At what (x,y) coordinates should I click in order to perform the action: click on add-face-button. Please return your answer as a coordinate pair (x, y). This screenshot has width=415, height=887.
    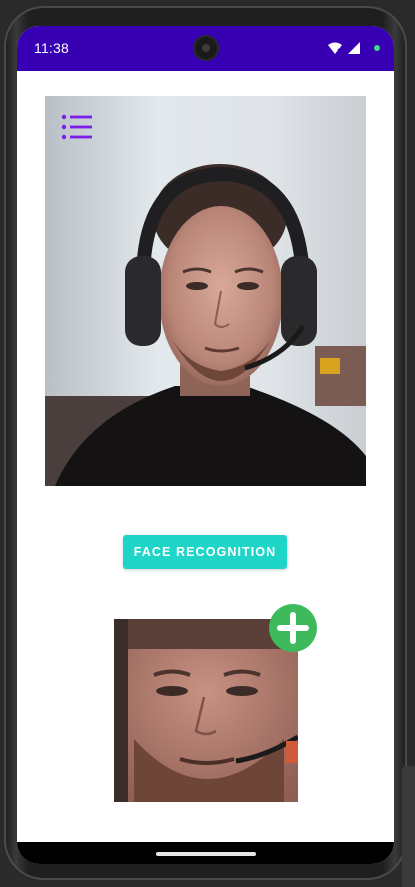
    Looking at the image, I should click on (293, 628).